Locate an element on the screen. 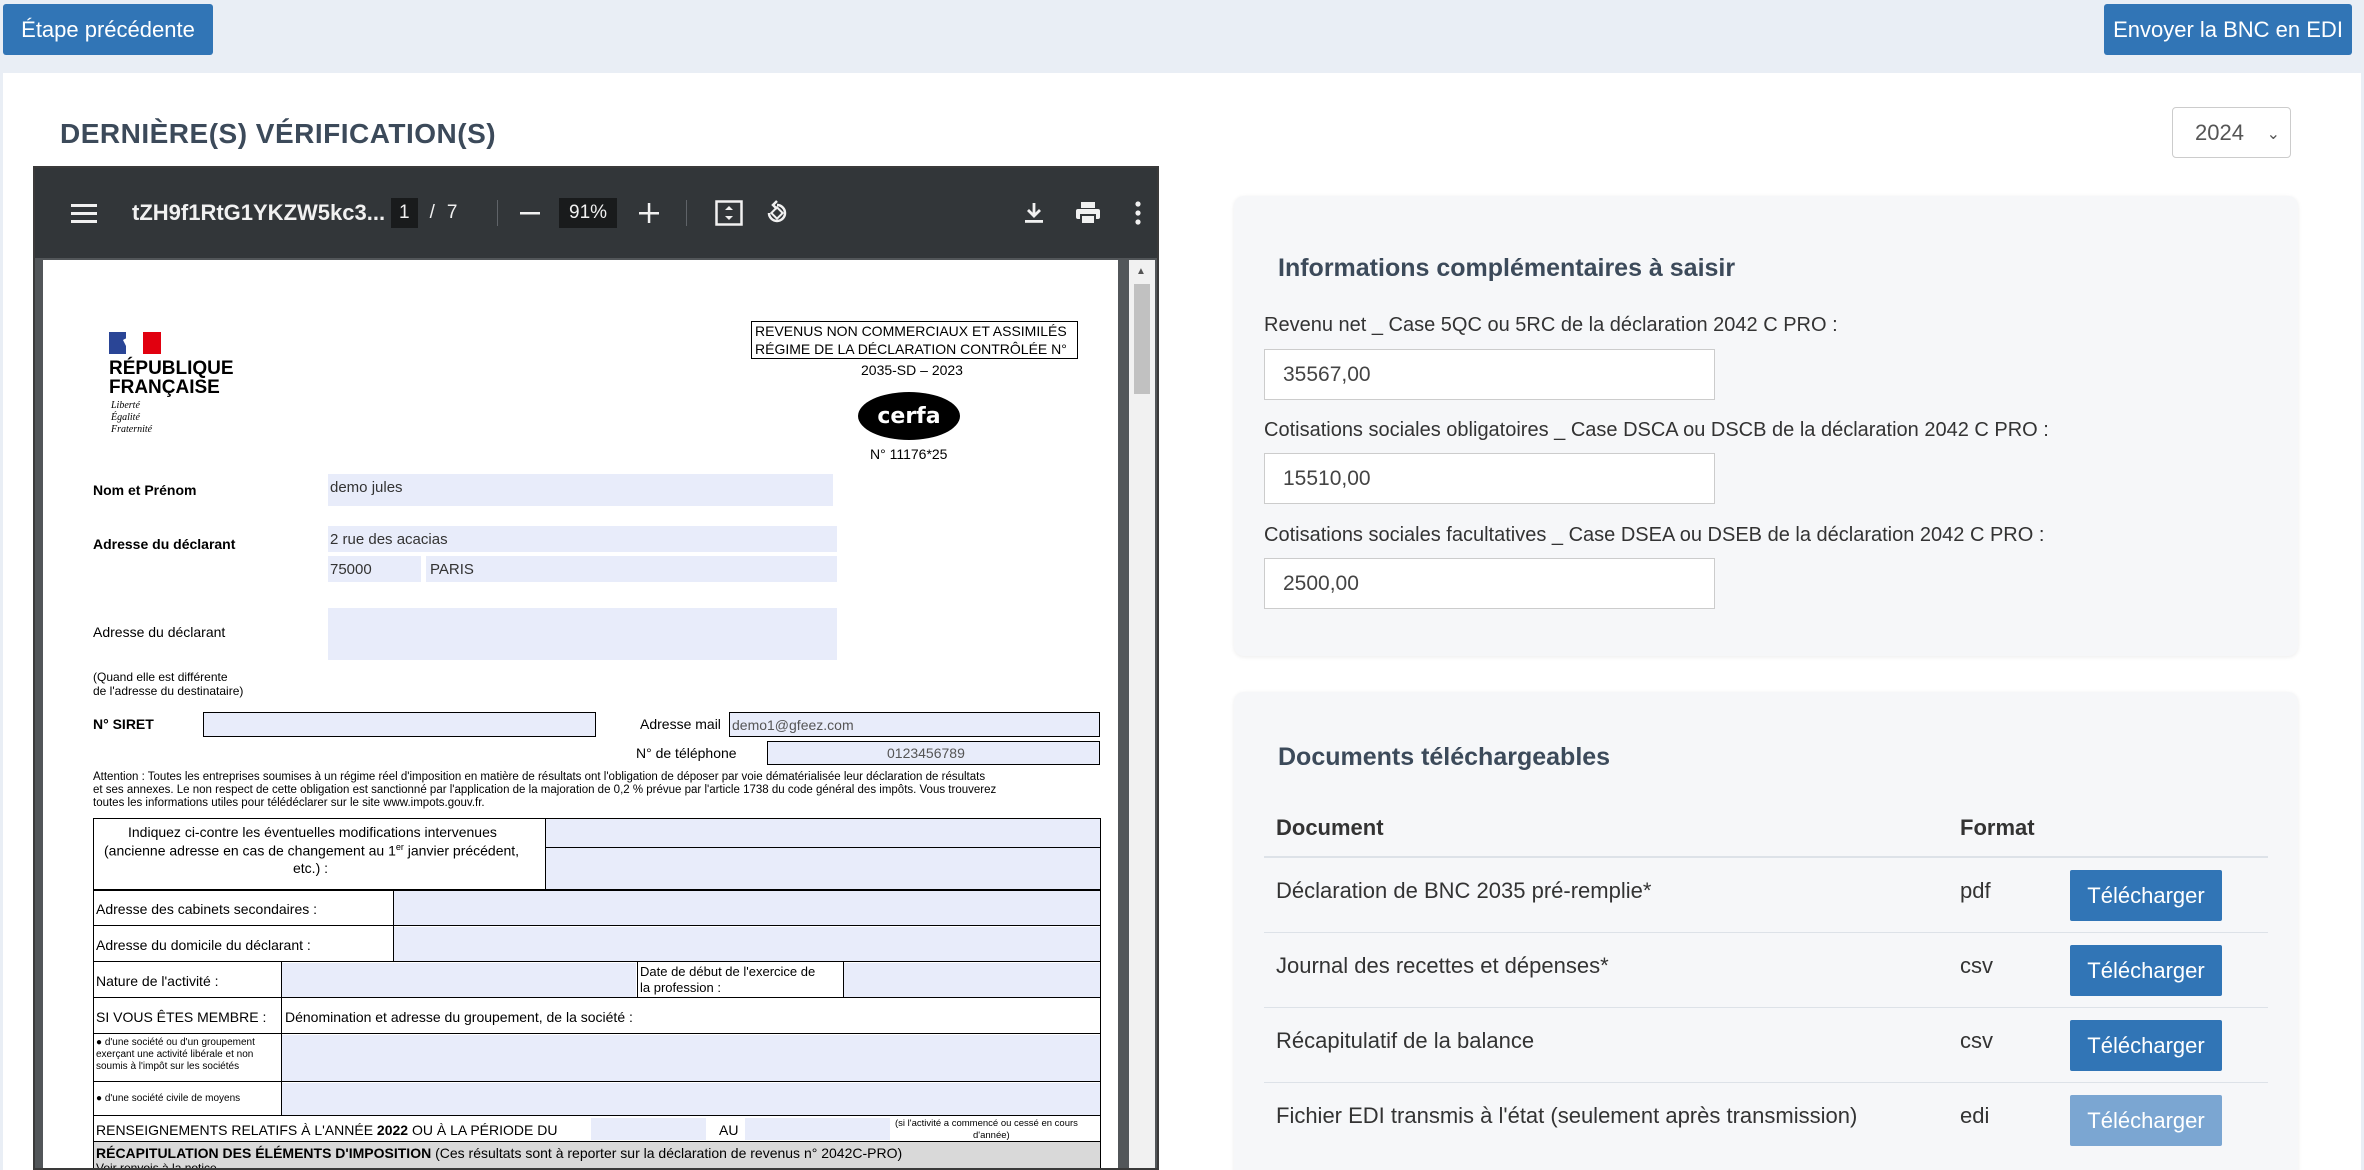  address-zip: 75000 is located at coordinates (351, 570).